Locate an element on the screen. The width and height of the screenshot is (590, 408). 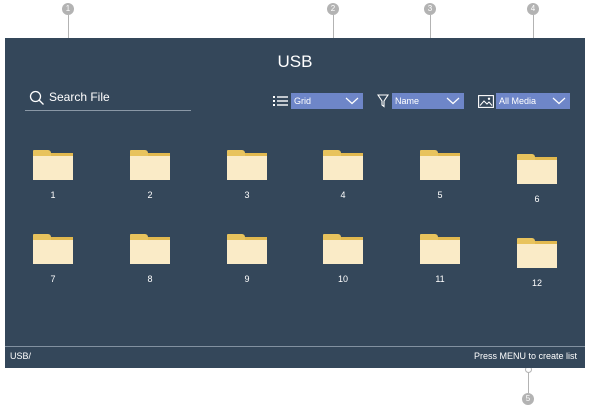
callout-marker-2: 2 is located at coordinates (333, 9).